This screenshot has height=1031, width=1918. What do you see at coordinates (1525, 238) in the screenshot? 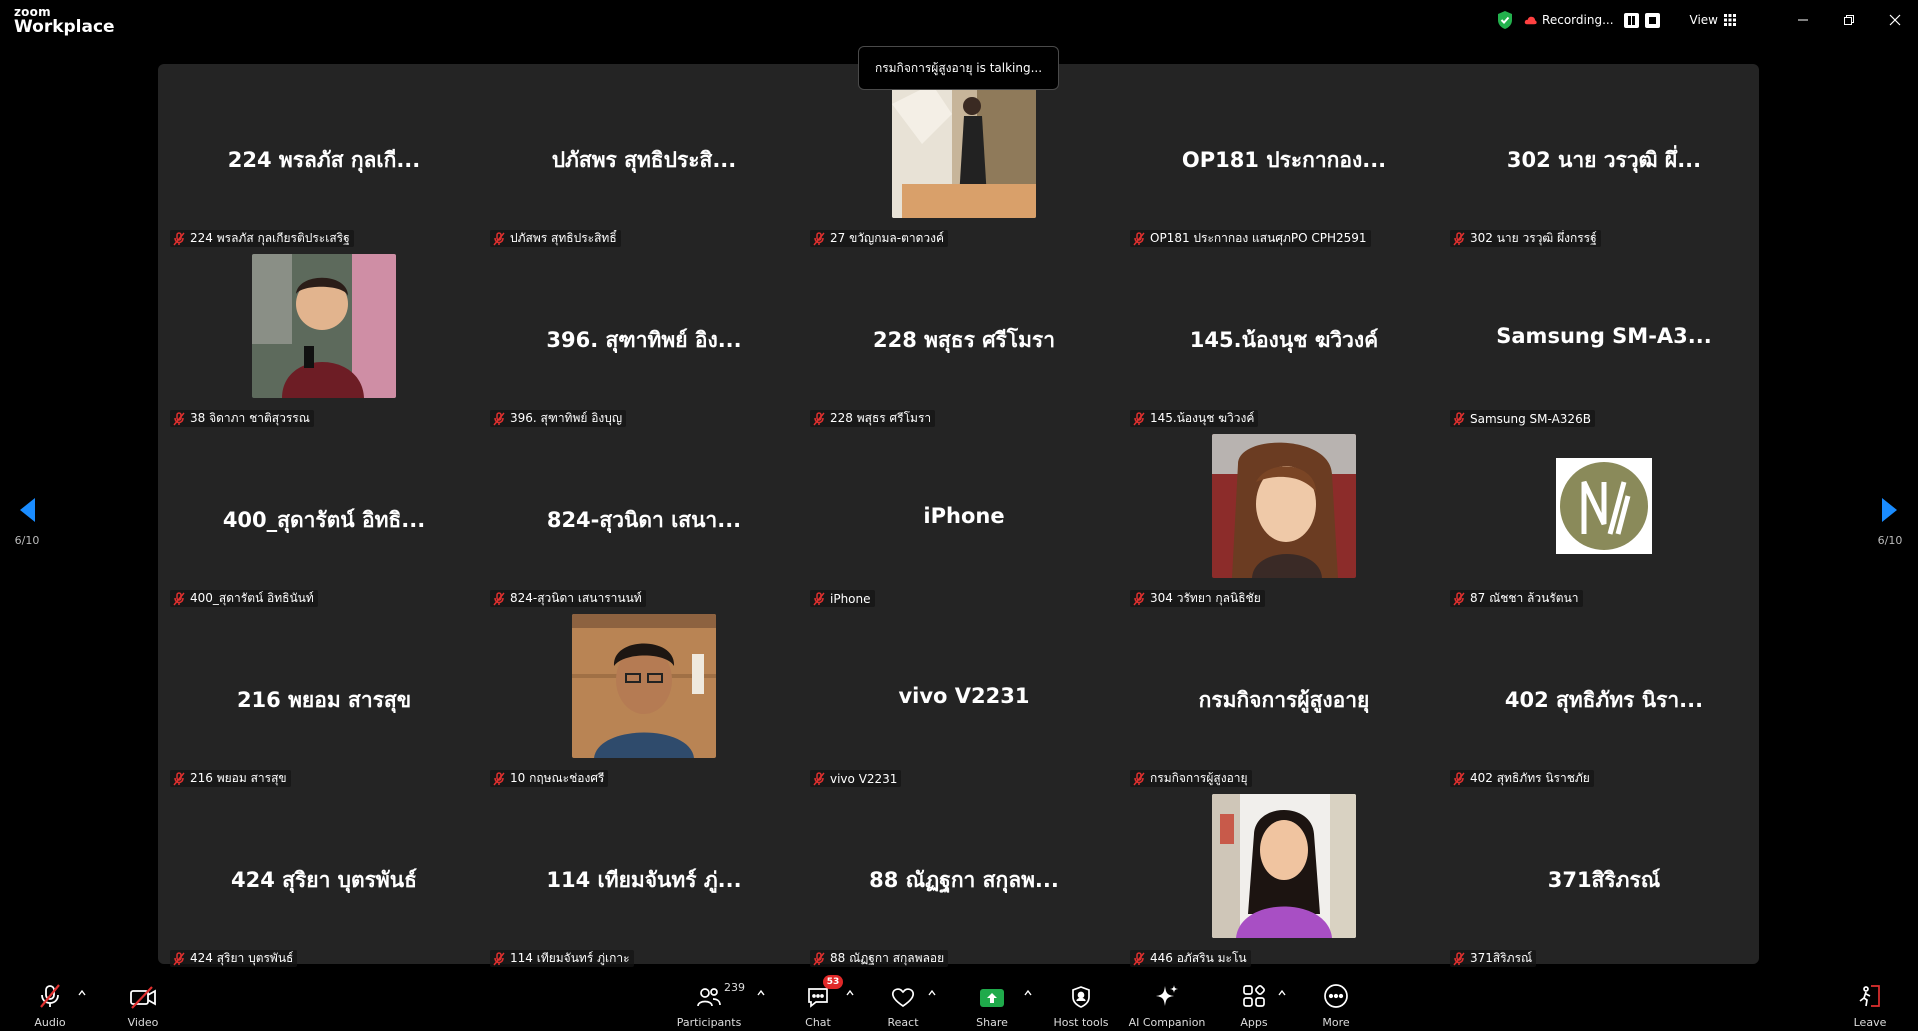
I see `participant-name-tag: 302 นาย วรวุฒิ ผึ่งกรรฐ์` at bounding box center [1525, 238].